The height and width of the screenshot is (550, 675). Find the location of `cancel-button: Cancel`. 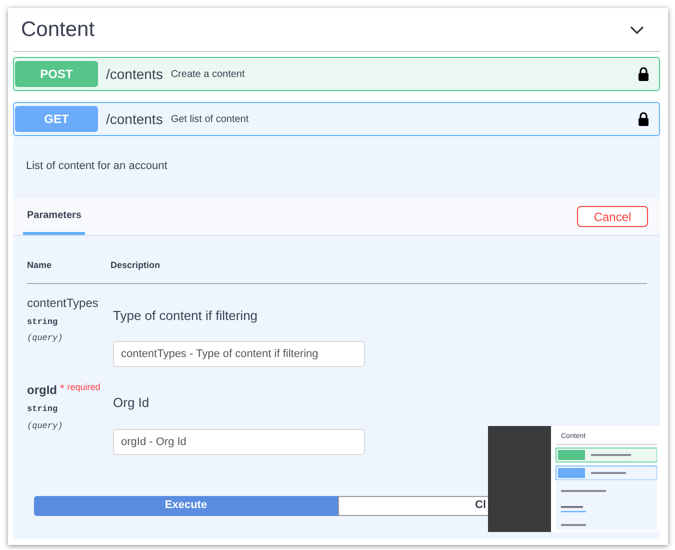

cancel-button: Cancel is located at coordinates (612, 216).